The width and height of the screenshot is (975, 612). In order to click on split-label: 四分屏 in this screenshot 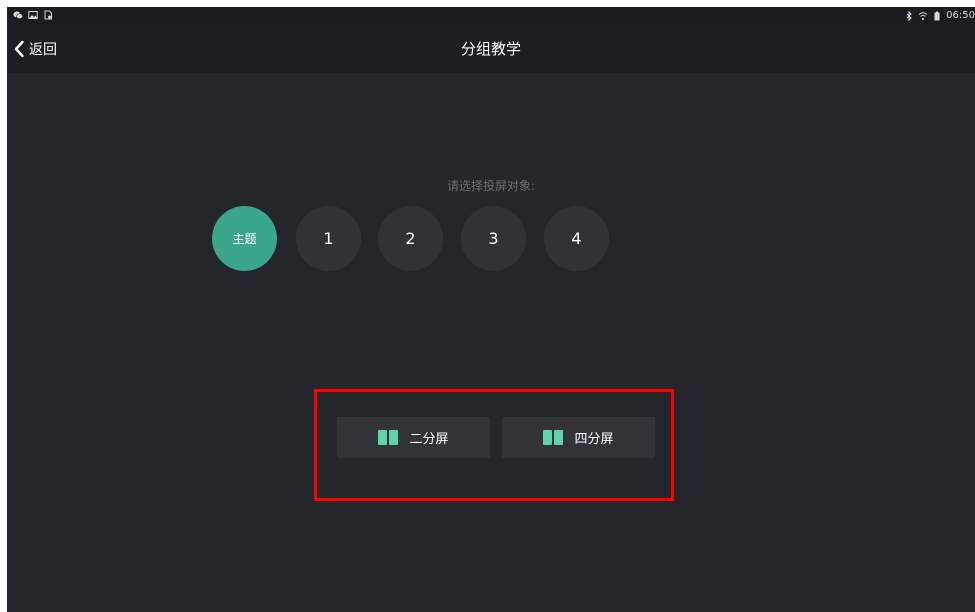, I will do `click(594, 439)`.